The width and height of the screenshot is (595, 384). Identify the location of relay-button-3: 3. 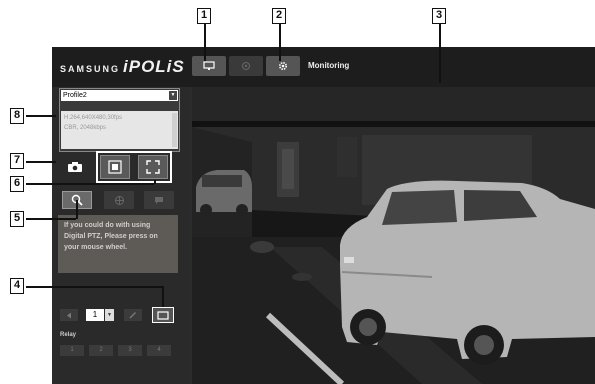
(130, 350).